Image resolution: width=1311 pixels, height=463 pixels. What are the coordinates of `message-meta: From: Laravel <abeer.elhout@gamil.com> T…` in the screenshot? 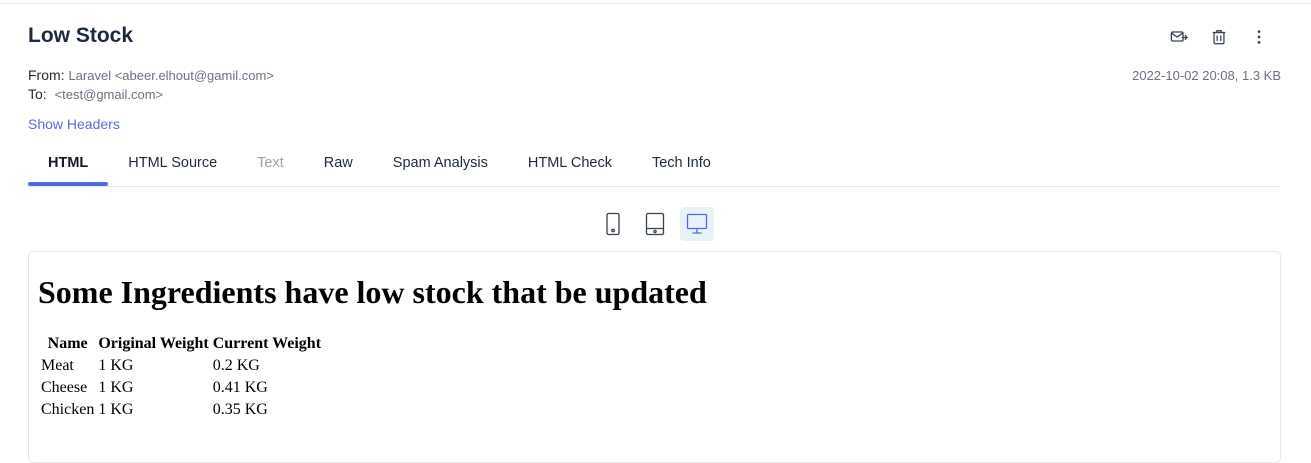 It's located at (151, 85).